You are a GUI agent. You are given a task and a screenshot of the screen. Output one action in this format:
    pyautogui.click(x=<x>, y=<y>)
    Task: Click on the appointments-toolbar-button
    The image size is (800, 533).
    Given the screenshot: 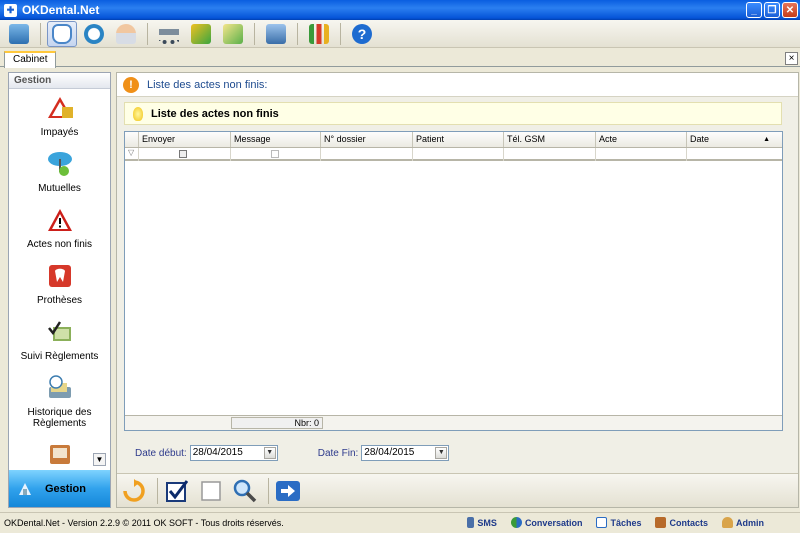 What is the action you would take?
    pyautogui.click(x=94, y=34)
    